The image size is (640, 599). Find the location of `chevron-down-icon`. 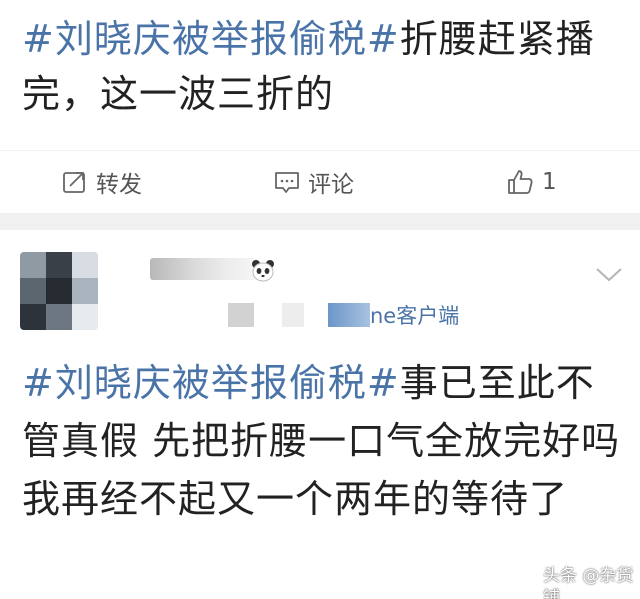

chevron-down-icon is located at coordinates (609, 277).